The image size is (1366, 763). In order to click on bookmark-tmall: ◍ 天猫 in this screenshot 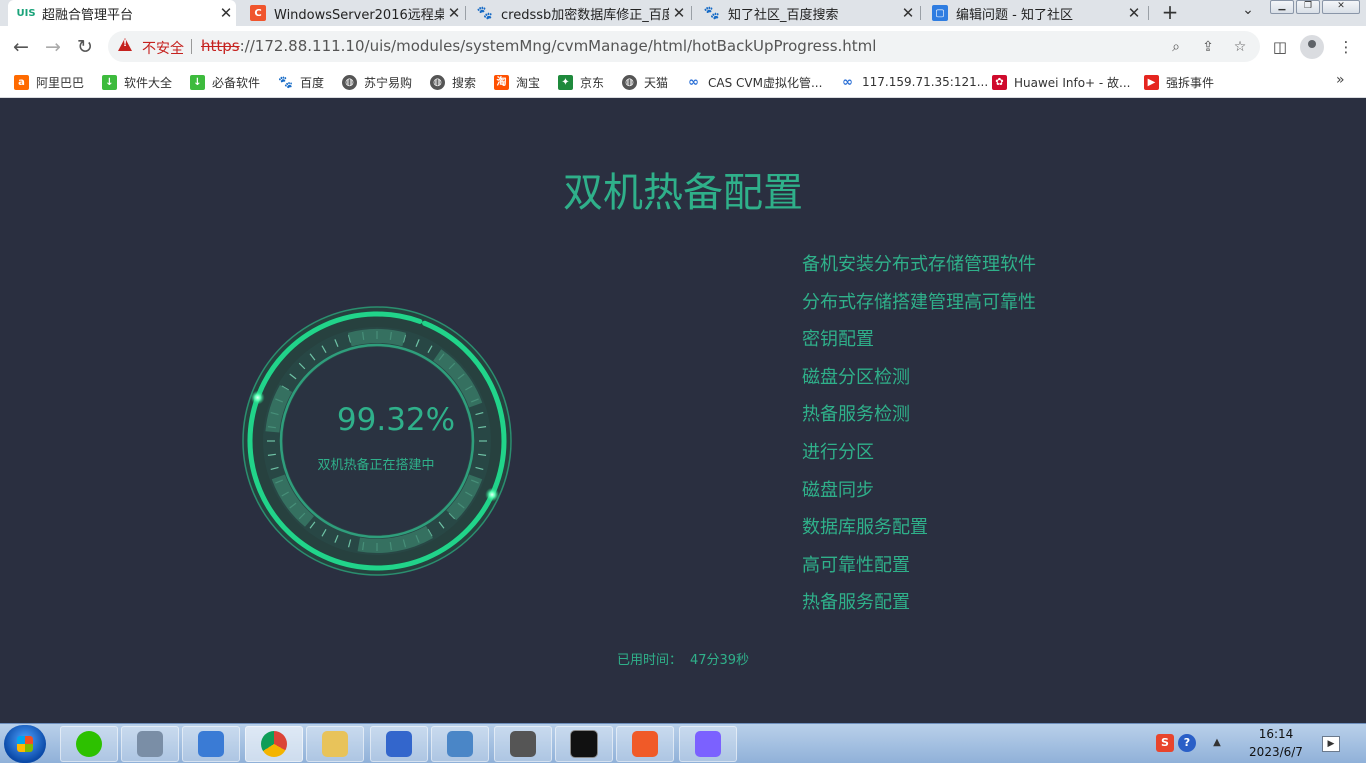, I will do `click(645, 82)`.